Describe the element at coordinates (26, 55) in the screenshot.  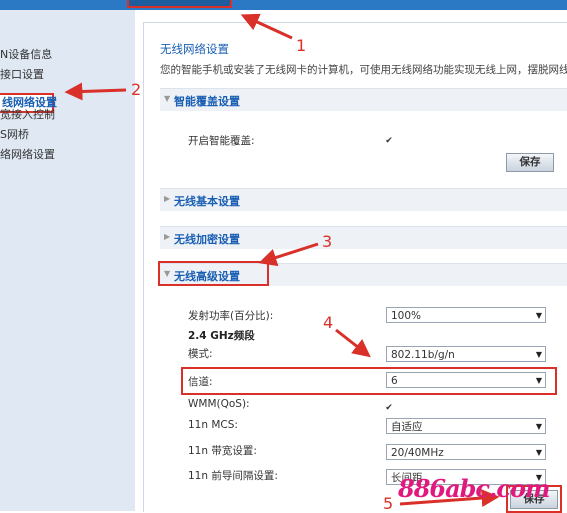
I see `sidebar-item-device-info: N设备信息` at that location.